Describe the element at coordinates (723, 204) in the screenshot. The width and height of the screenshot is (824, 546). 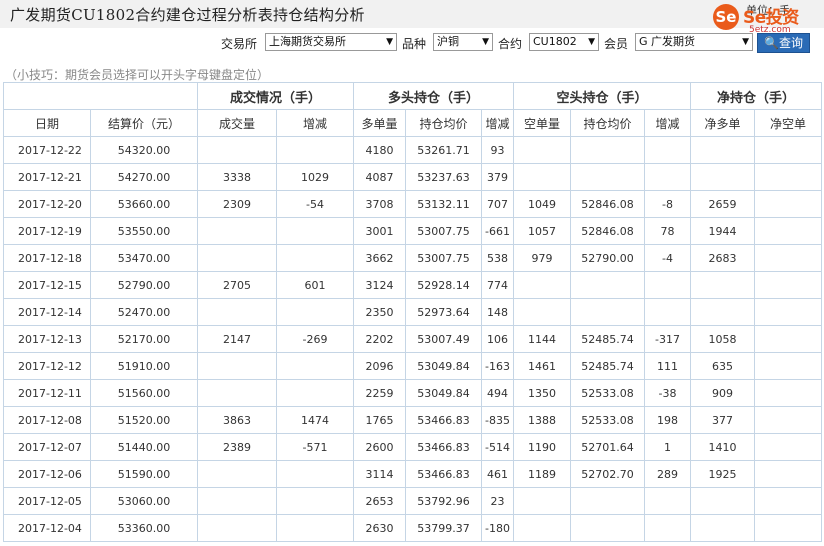
I see `cell-net-long: 2659` at that location.